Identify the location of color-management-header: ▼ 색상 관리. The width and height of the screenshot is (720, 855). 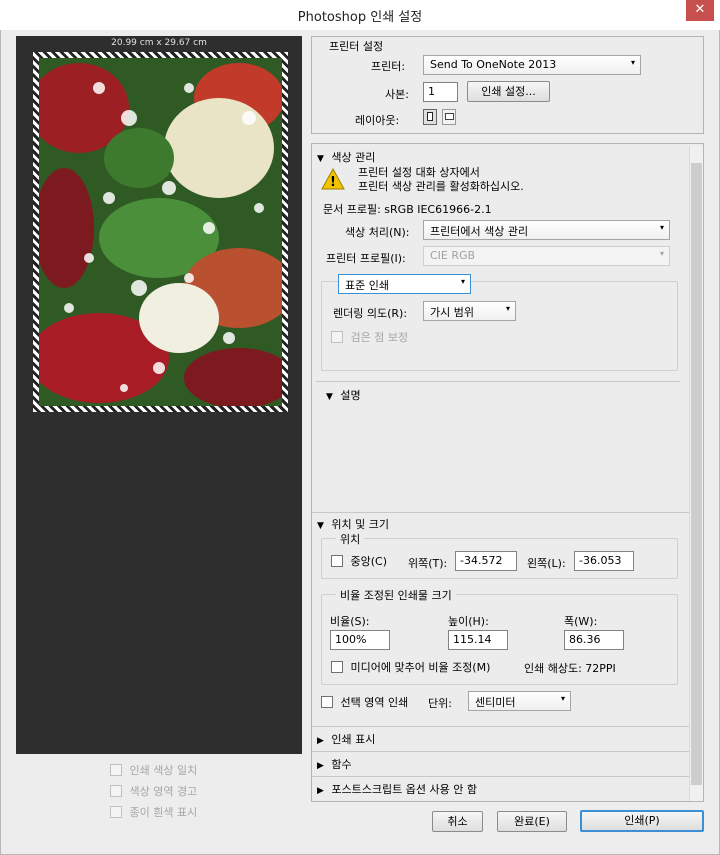
(346, 157).